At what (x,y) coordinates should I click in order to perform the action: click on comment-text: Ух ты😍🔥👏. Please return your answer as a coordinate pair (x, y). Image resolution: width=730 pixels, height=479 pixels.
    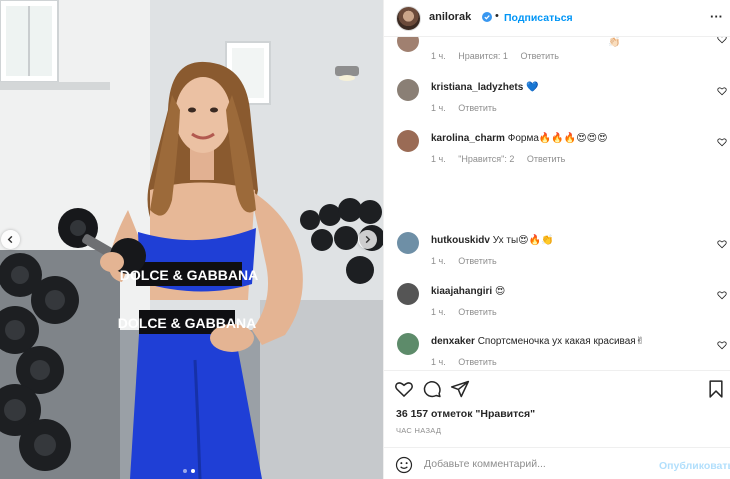
    Looking at the image, I should click on (523, 240).